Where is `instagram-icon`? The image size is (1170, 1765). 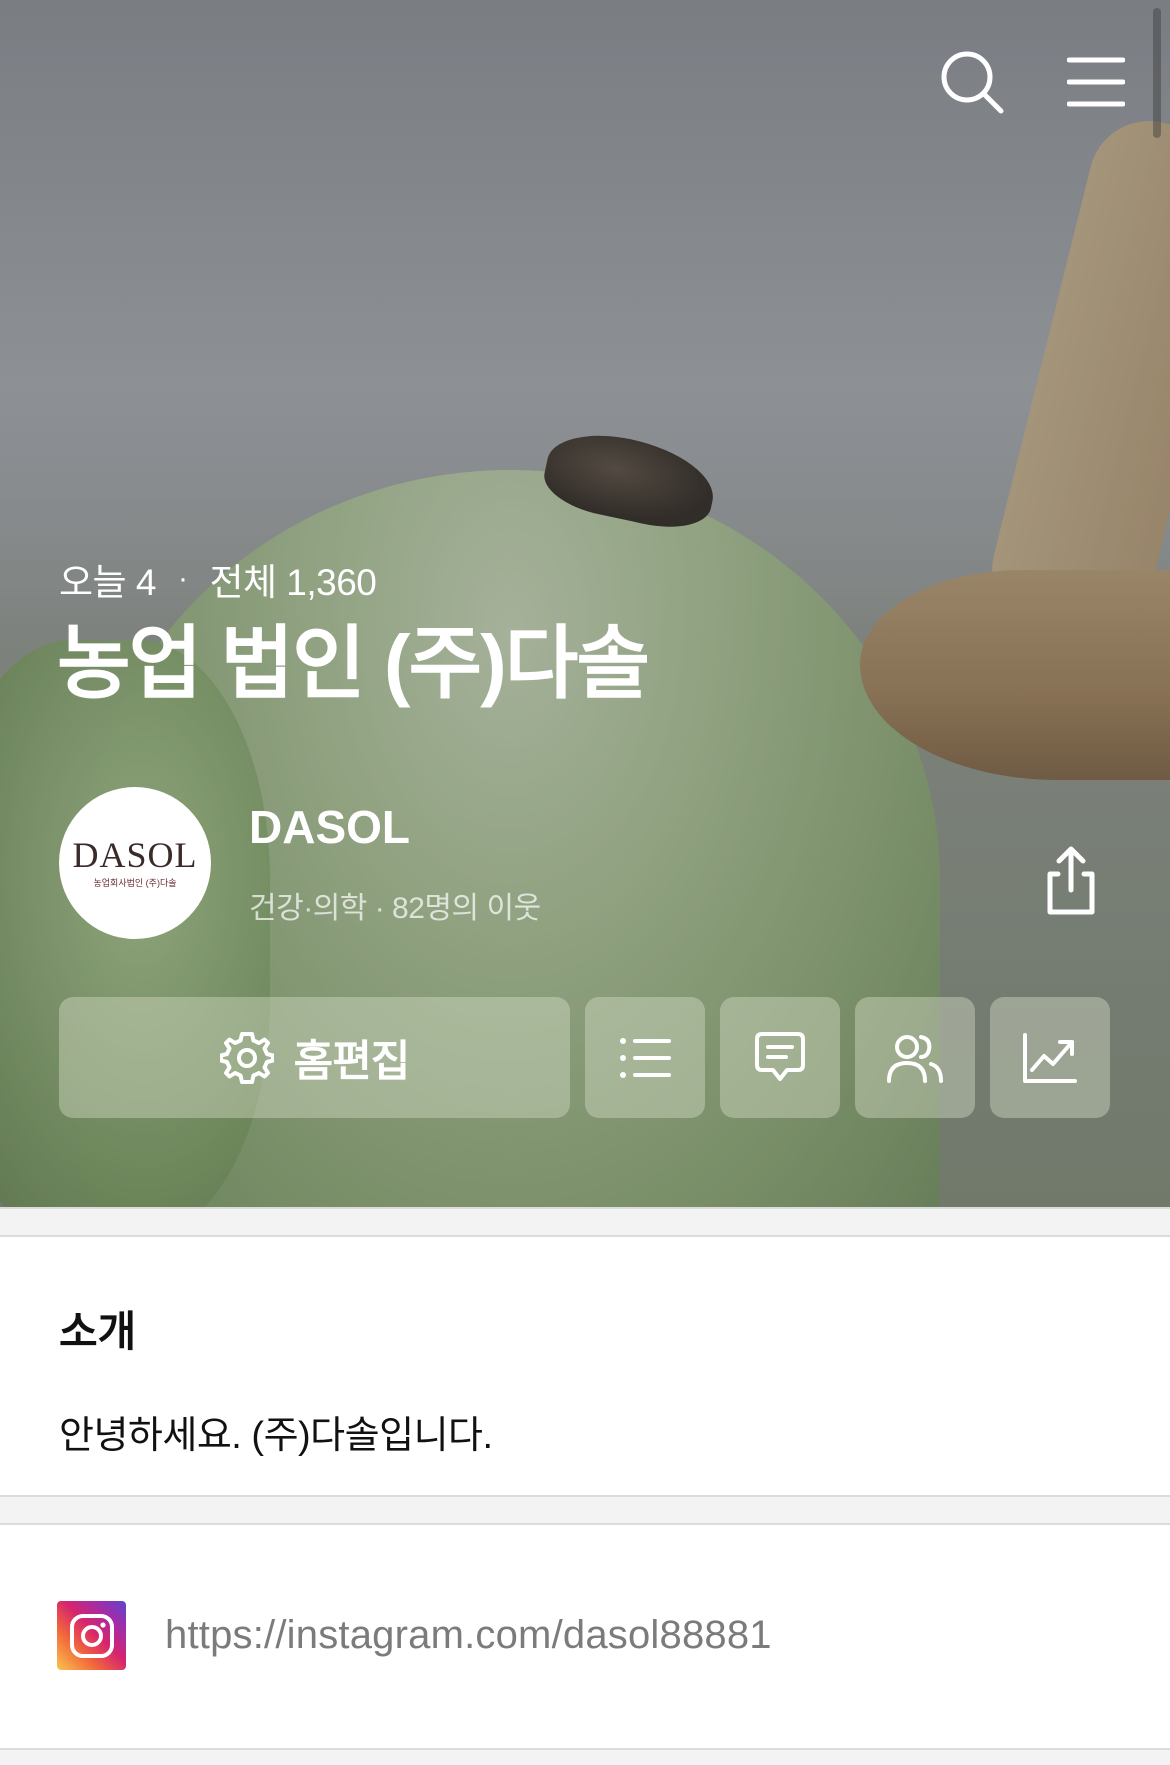
instagram-icon is located at coordinates (91, 1635).